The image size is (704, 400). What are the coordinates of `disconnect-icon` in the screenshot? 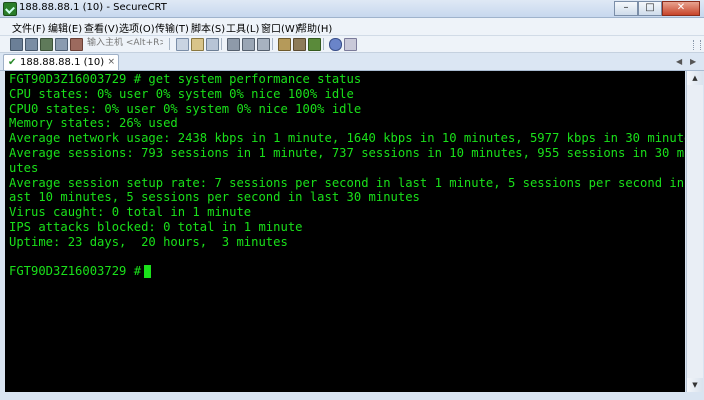 It's located at (76, 44).